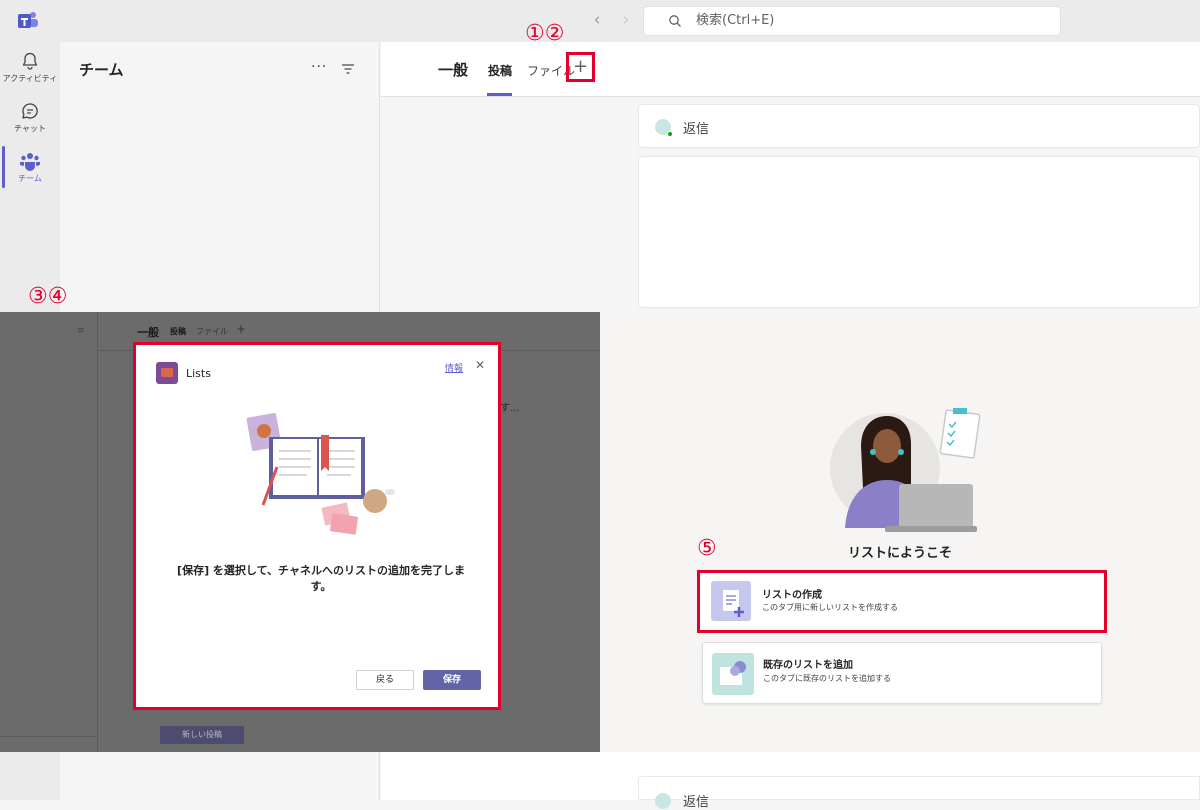 The width and height of the screenshot is (1200, 810). I want to click on woman-with-laptop-illustration-icon, so click(905, 470).